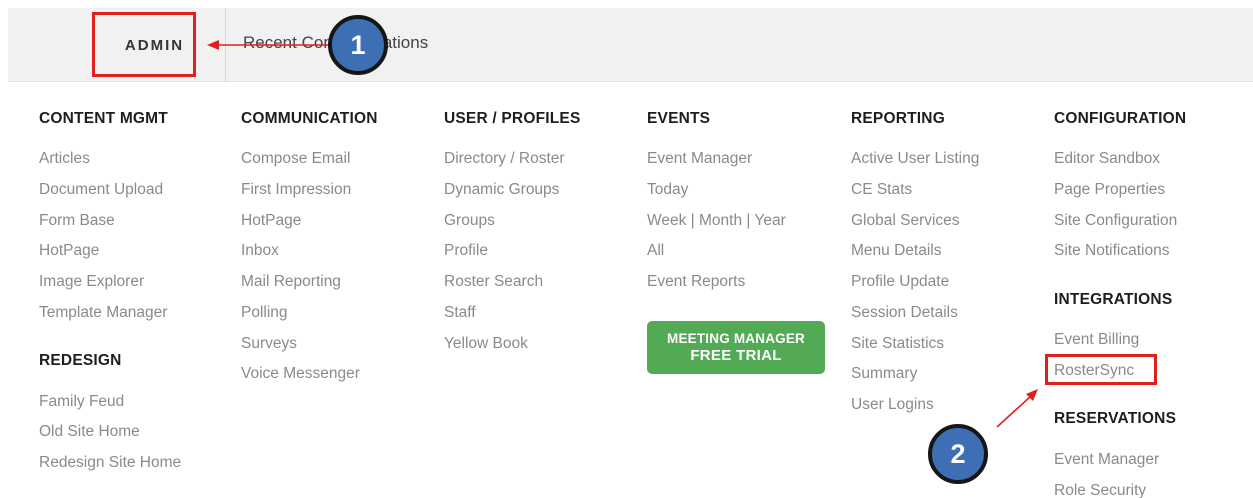  I want to click on step-badge-1: 1, so click(358, 45).